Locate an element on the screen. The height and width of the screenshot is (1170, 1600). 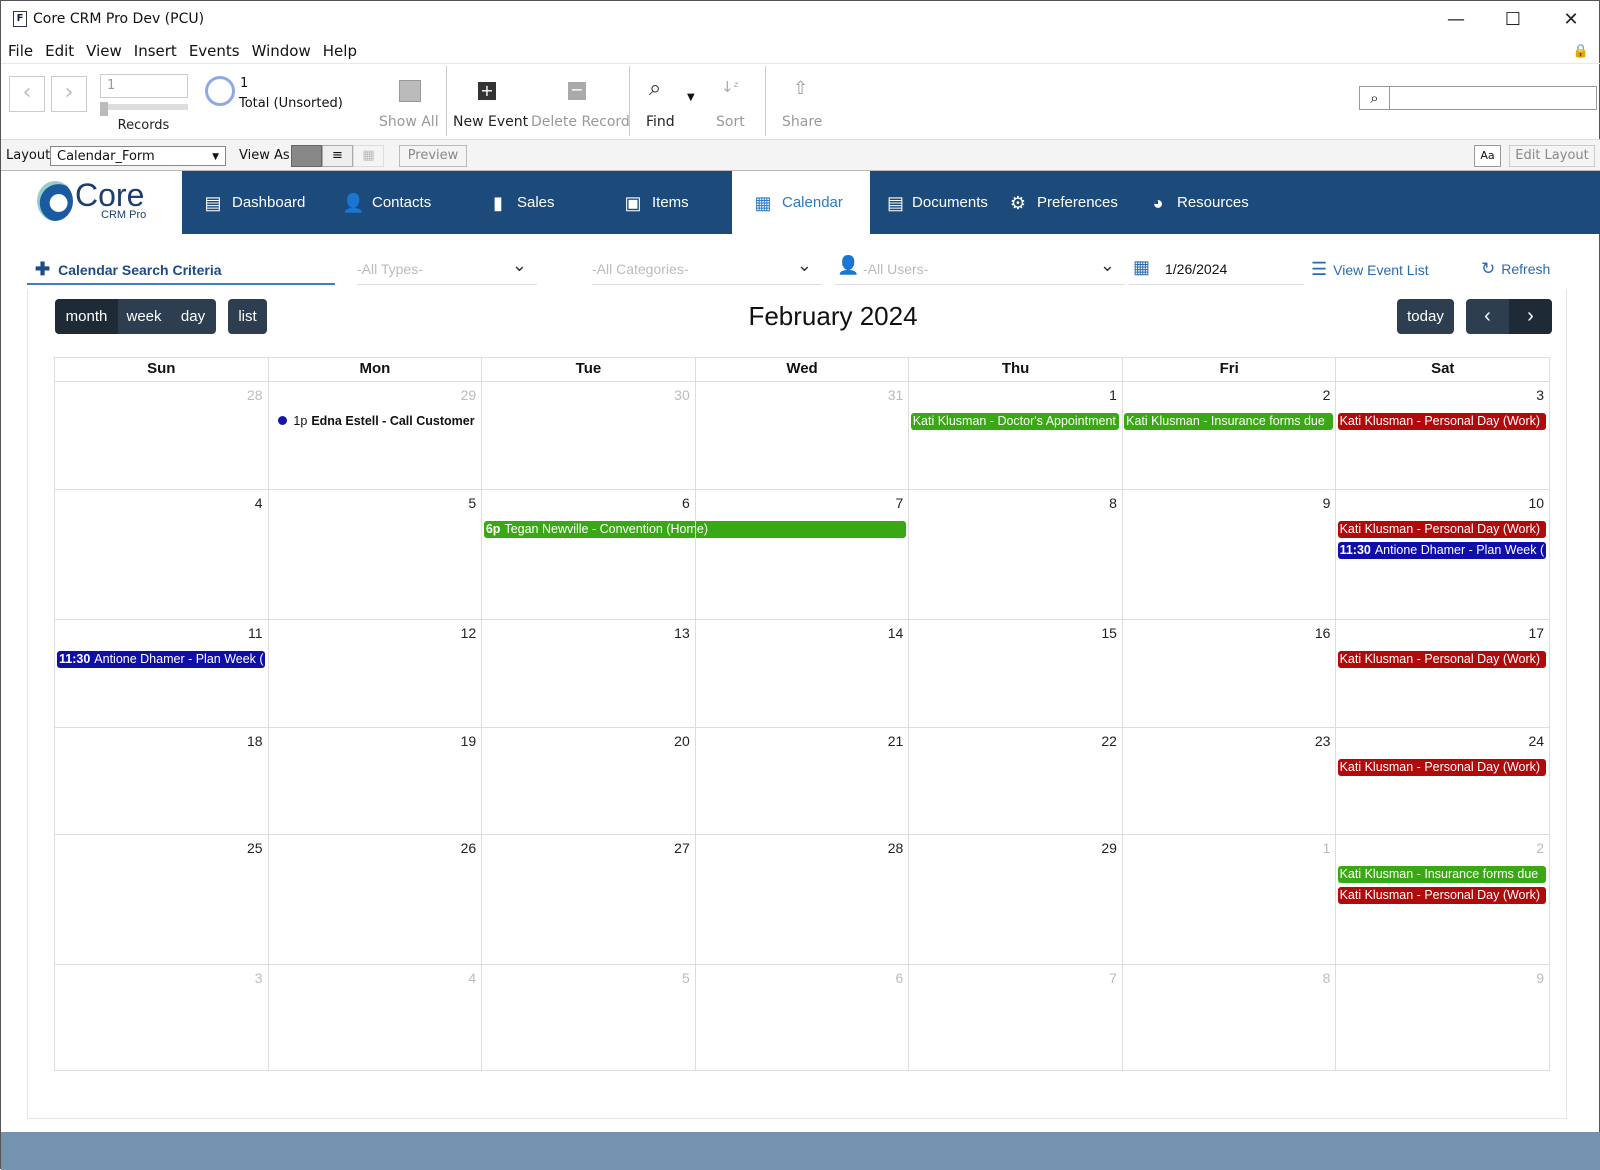
quick-find-input: ⌕ is located at coordinates (1478, 98).